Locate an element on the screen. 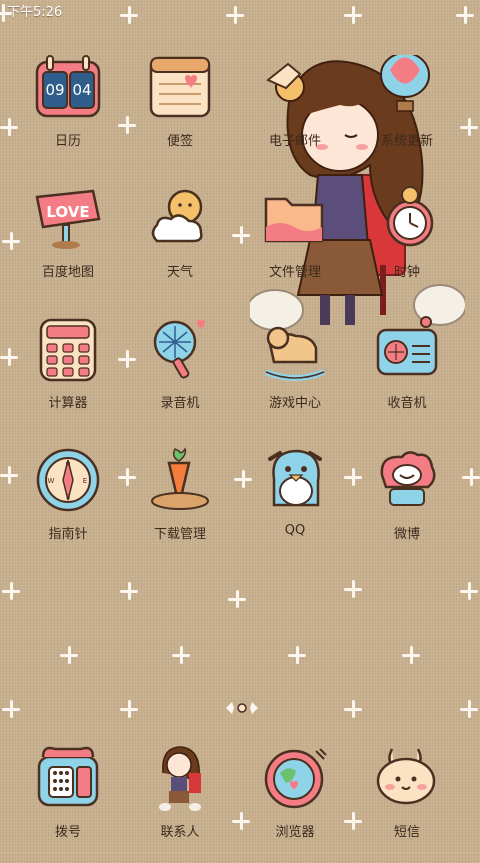  app-label: 系统更新 is located at coordinates (406, 141).